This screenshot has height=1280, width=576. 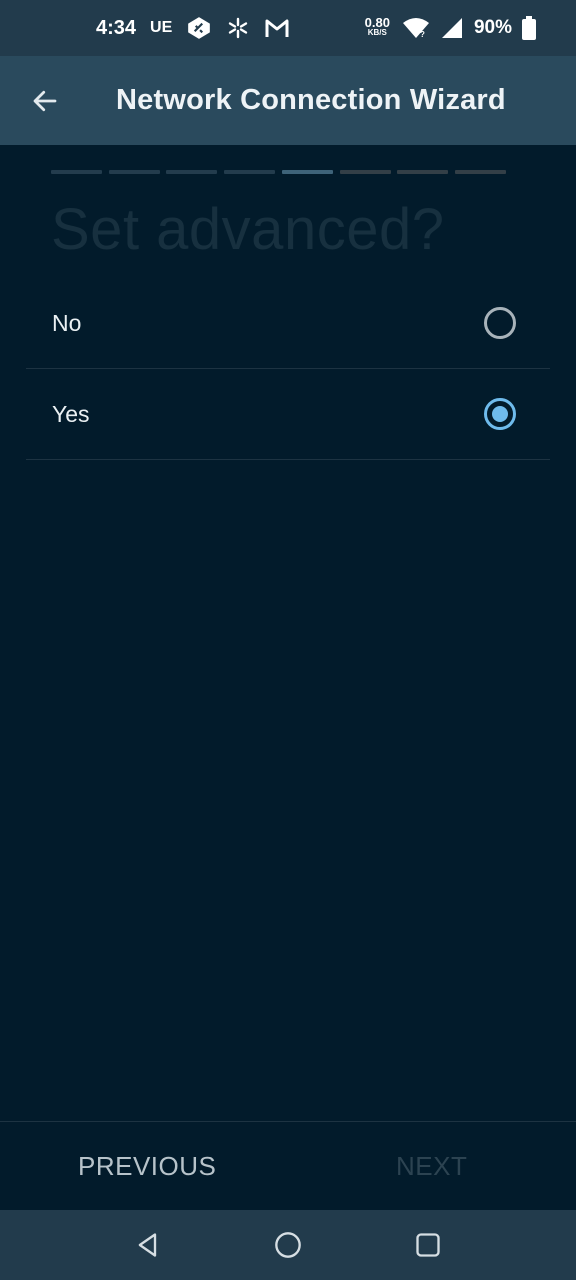 I want to click on question-heading: Set advanced?, so click(x=248, y=229).